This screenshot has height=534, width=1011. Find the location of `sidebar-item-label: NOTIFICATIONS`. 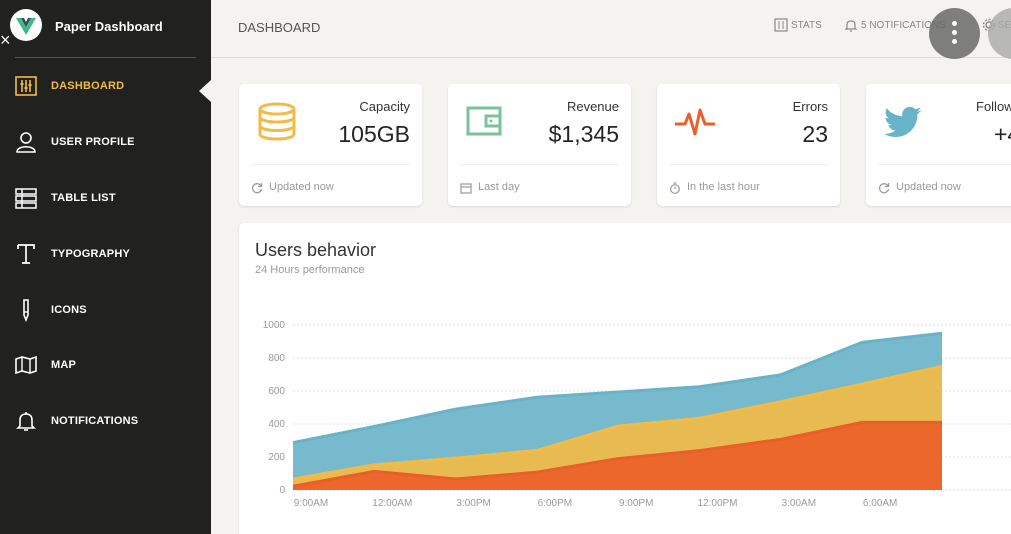

sidebar-item-label: NOTIFICATIONS is located at coordinates (95, 421).